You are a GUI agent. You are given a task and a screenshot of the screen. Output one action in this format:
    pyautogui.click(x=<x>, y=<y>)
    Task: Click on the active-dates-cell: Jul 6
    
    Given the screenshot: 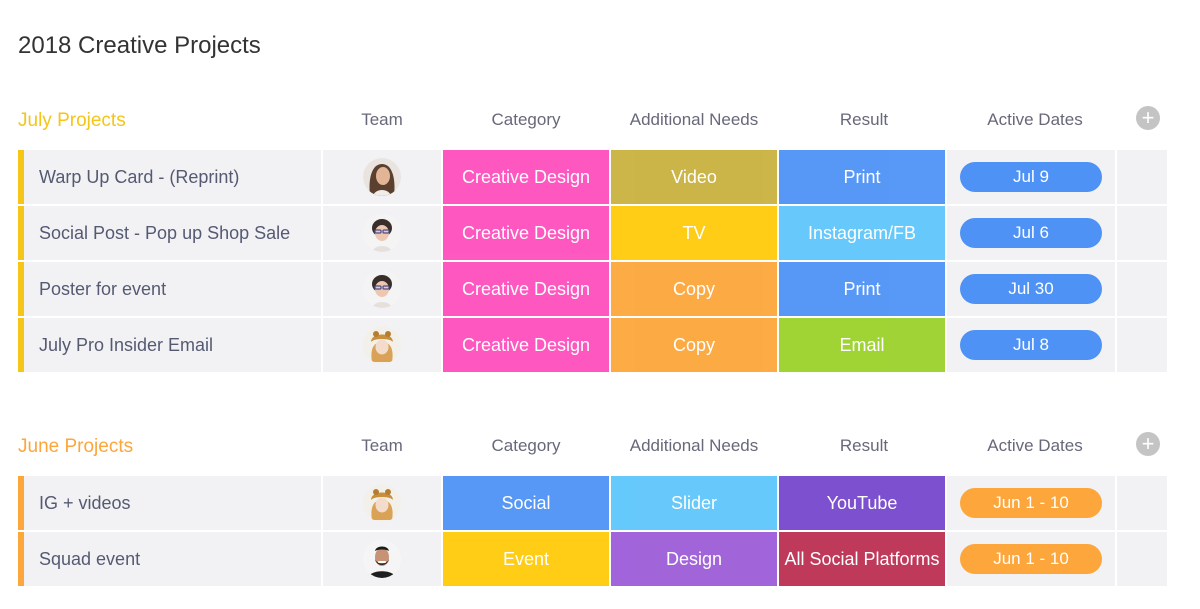 What is the action you would take?
    pyautogui.click(x=1031, y=233)
    